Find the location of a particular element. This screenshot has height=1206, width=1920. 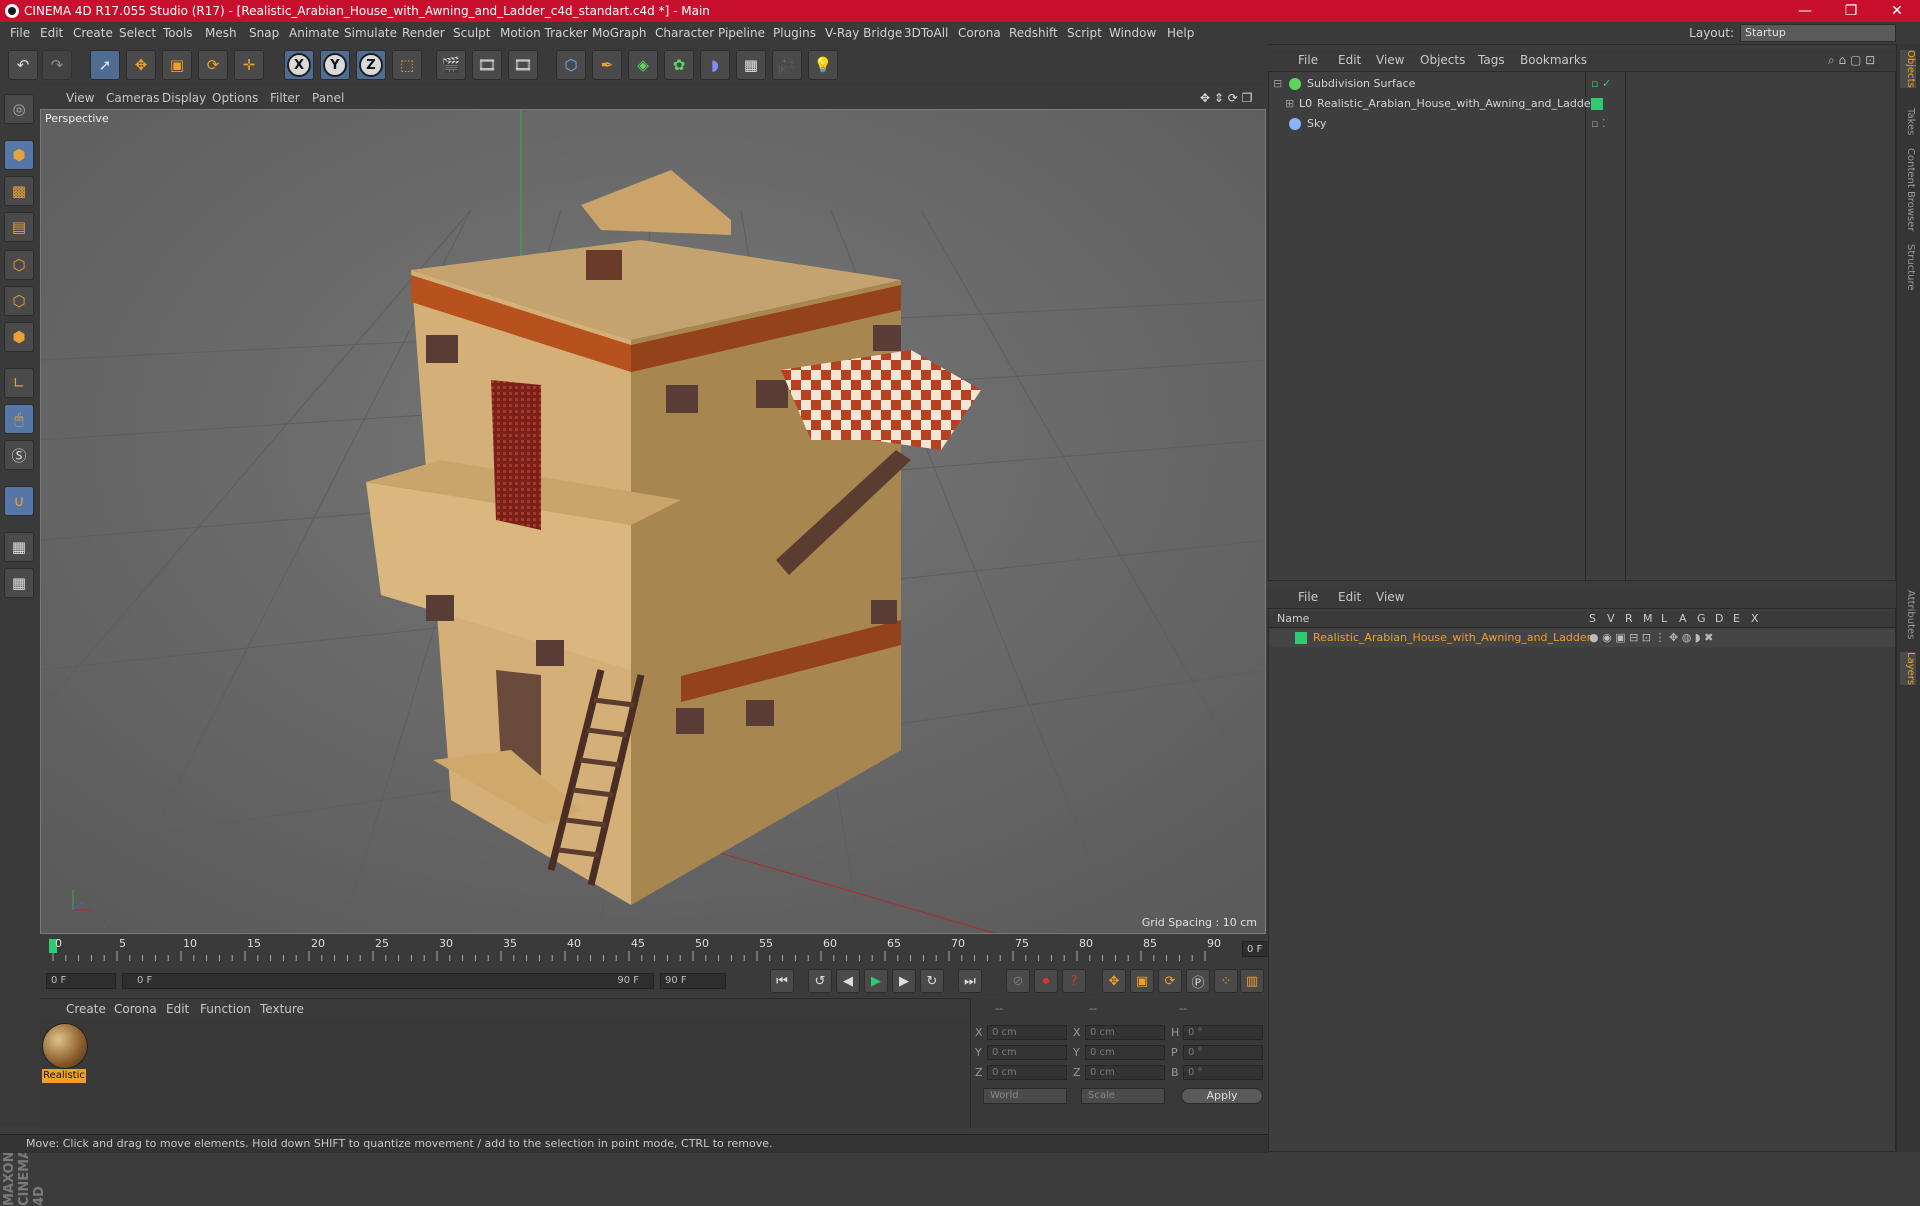

menu-edit: Edit is located at coordinates (51, 33).